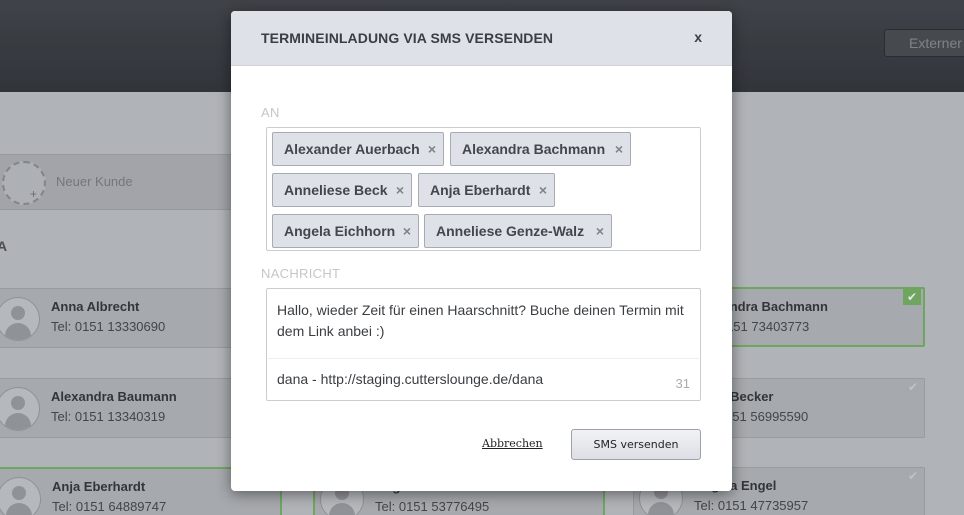 The width and height of the screenshot is (964, 515). Describe the element at coordinates (636, 444) in the screenshot. I see `send-sms-button: SMS versenden` at that location.